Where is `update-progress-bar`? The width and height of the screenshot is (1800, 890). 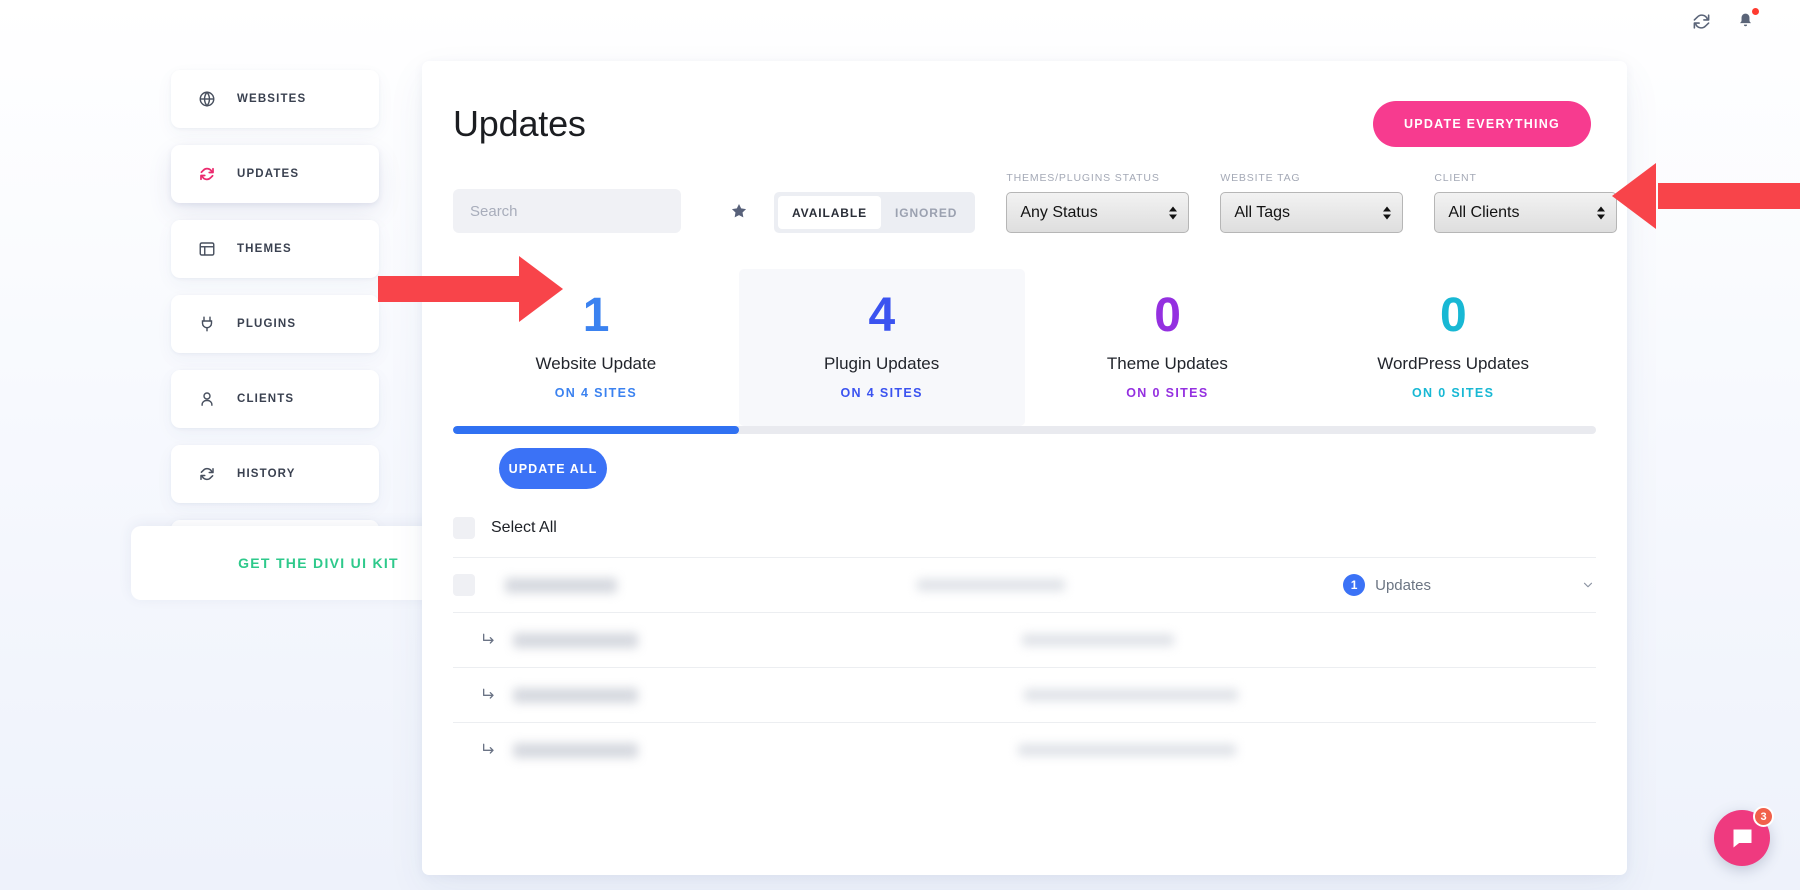
update-progress-bar is located at coordinates (1024, 430).